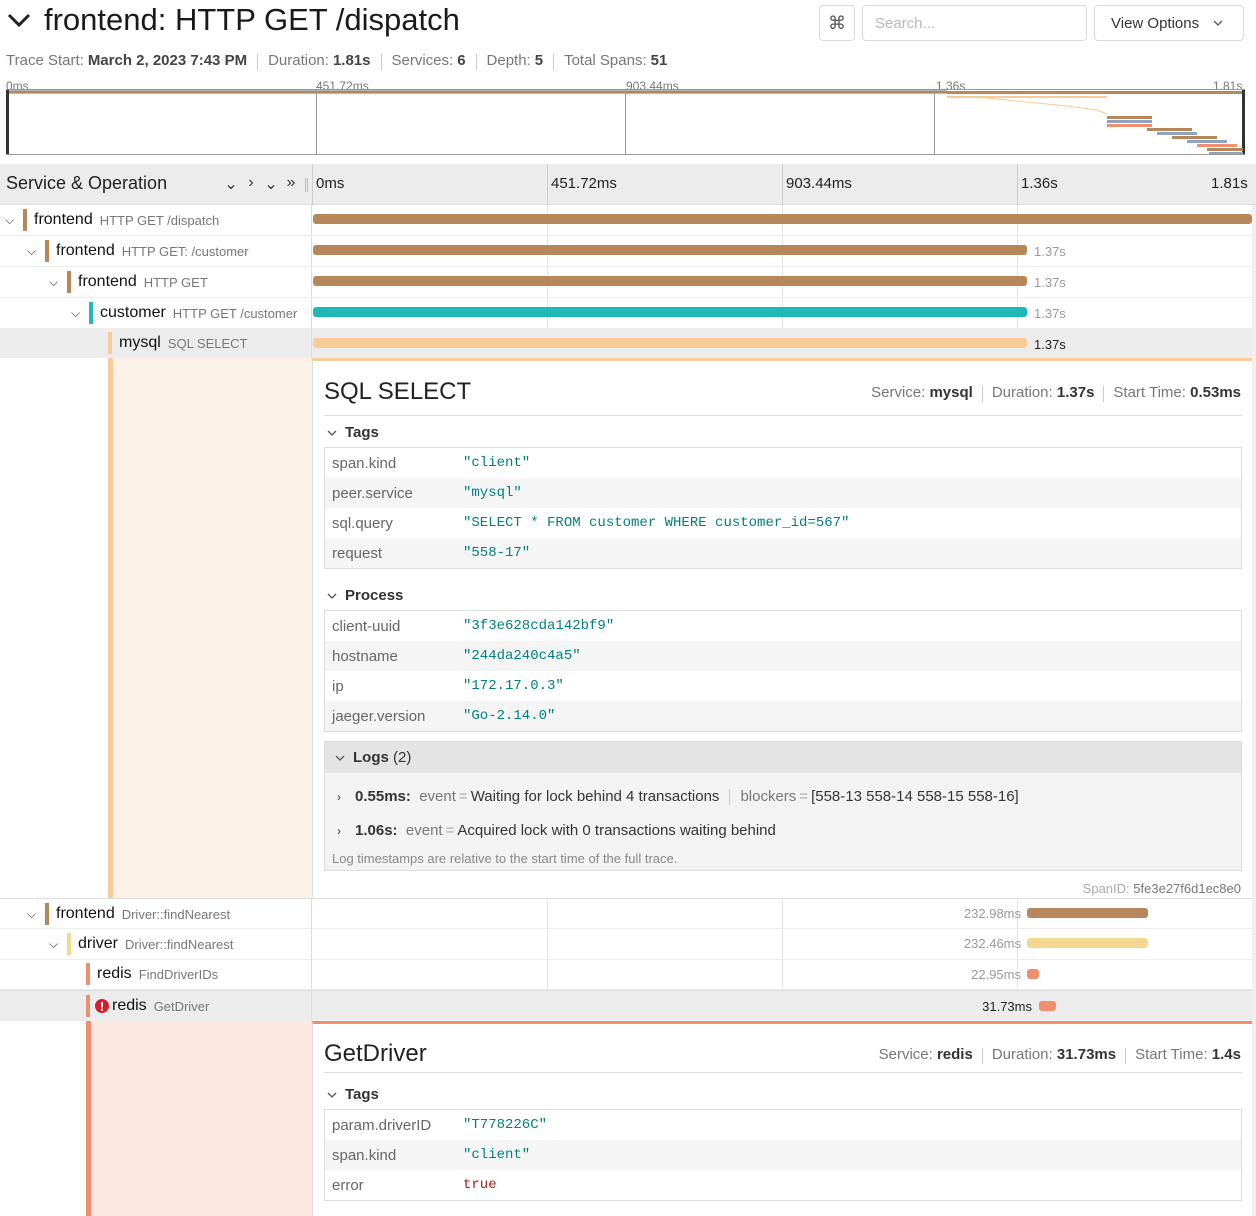 Image resolution: width=1256 pixels, height=1216 pixels. I want to click on chevron-right-icon: ›, so click(339, 796).